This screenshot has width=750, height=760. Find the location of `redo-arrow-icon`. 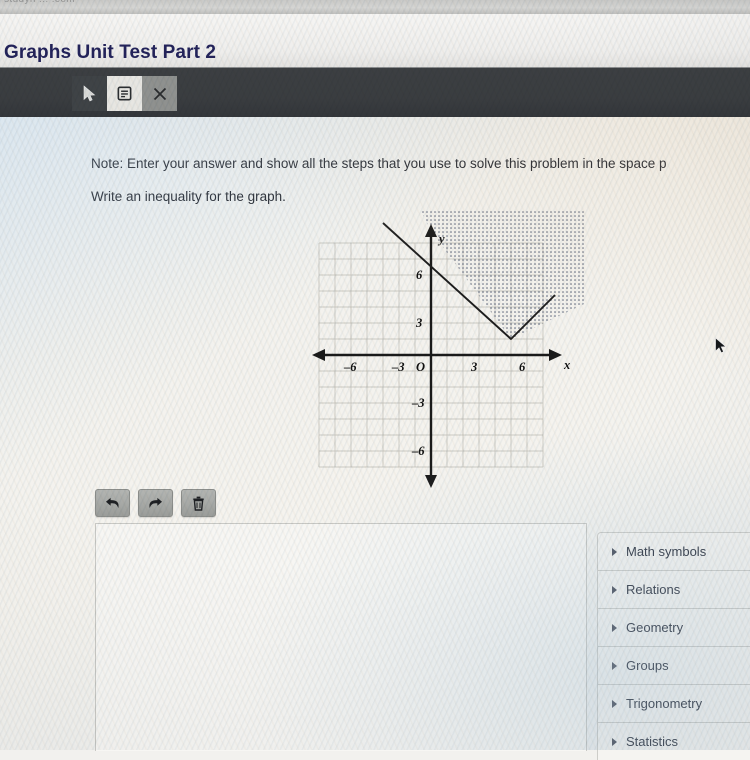

redo-arrow-icon is located at coordinates (155, 503).